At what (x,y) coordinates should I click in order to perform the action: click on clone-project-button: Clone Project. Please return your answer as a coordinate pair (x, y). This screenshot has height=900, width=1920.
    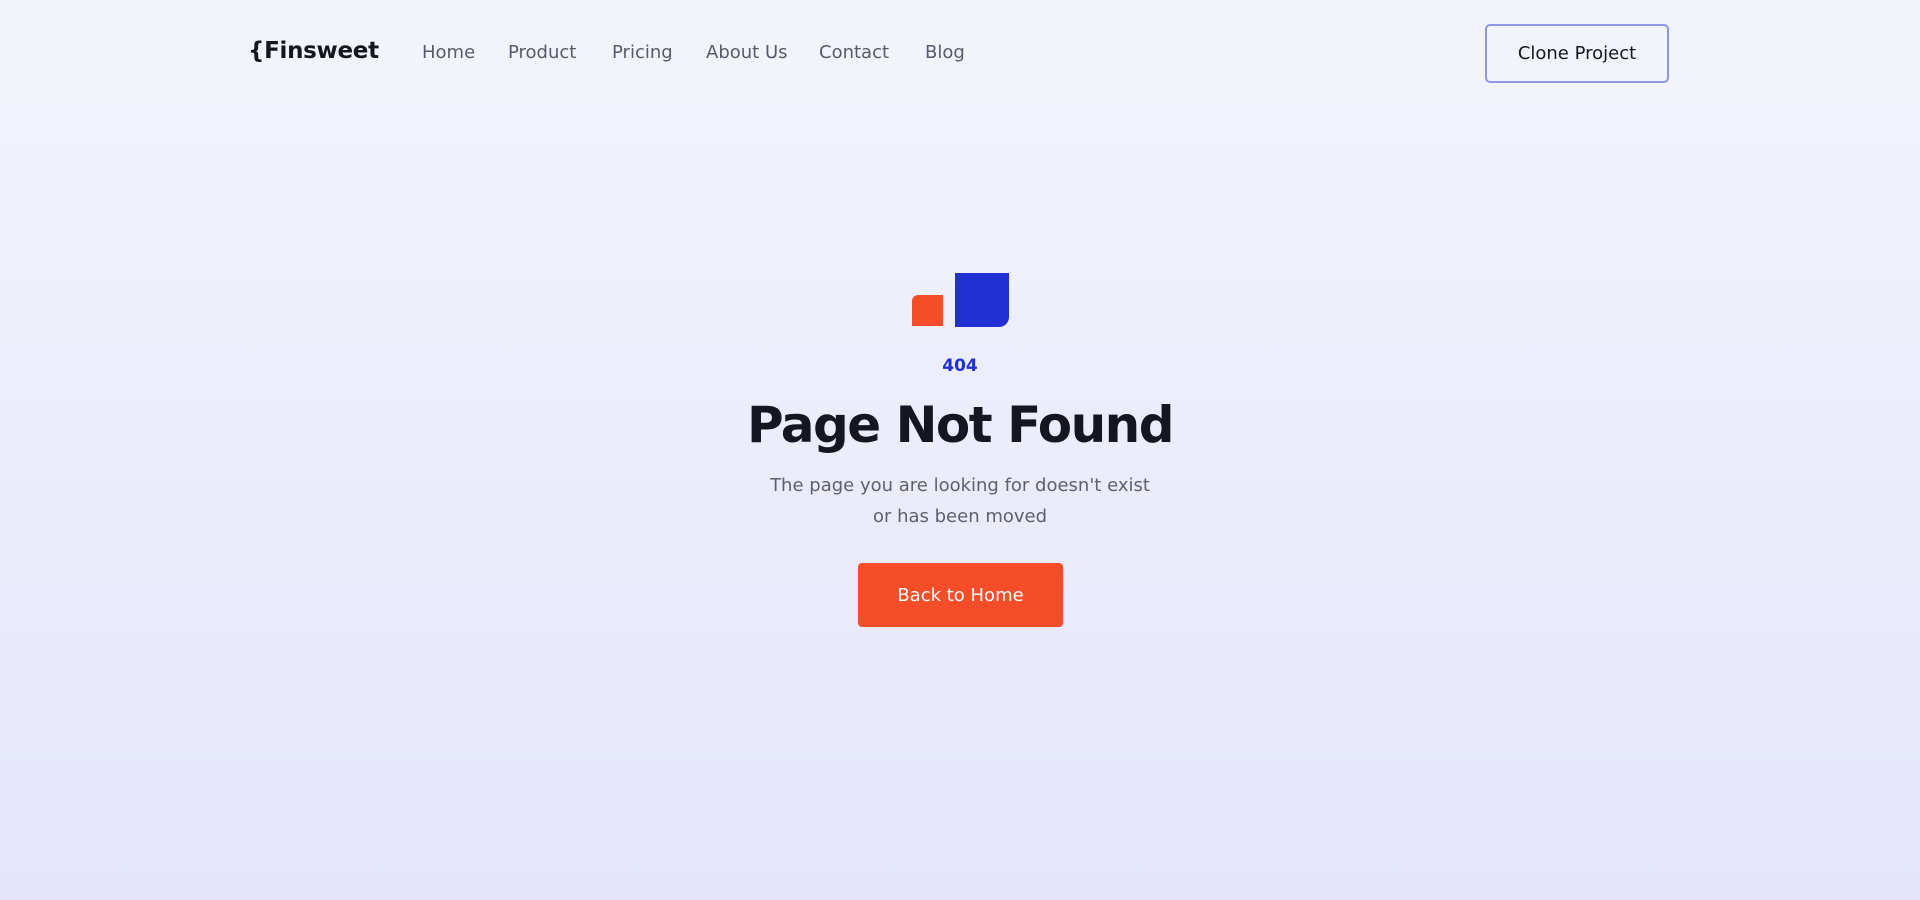
    Looking at the image, I should click on (1577, 53).